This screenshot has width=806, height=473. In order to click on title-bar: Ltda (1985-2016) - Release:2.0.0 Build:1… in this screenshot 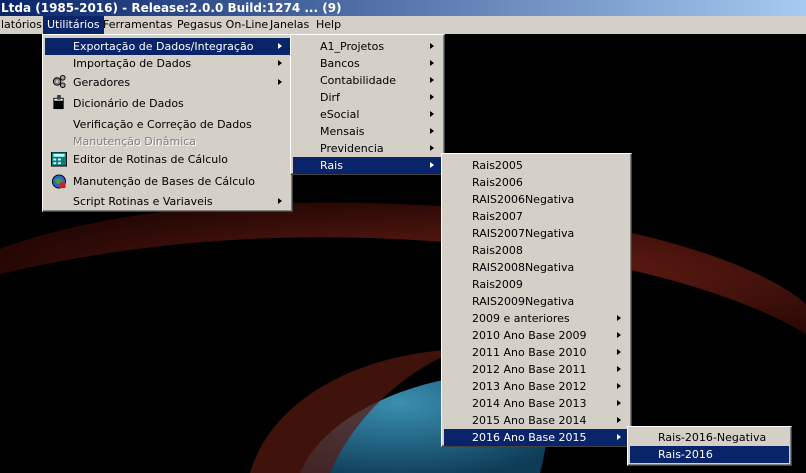, I will do `click(403, 8)`.